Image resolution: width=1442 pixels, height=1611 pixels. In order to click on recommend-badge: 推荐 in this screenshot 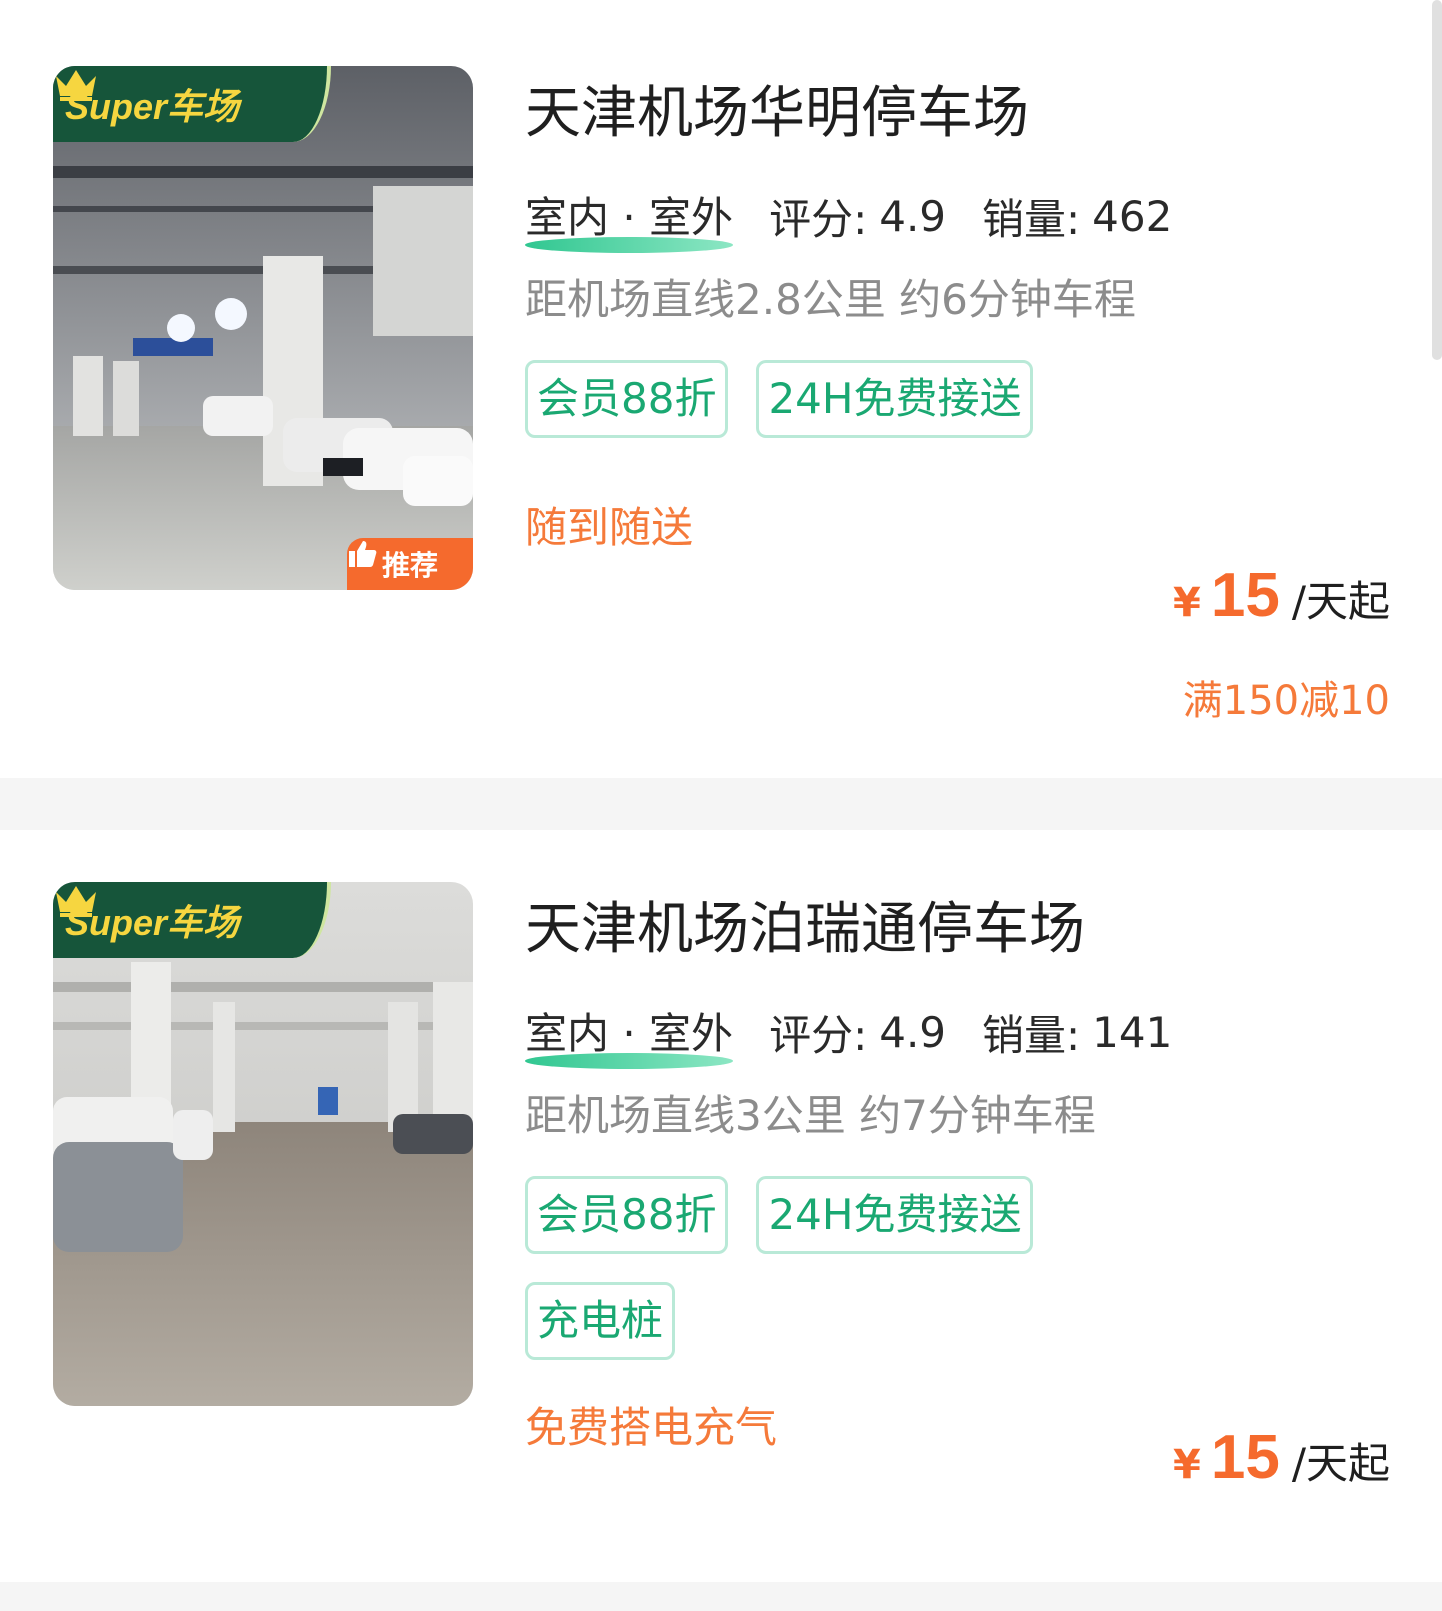, I will do `click(410, 564)`.